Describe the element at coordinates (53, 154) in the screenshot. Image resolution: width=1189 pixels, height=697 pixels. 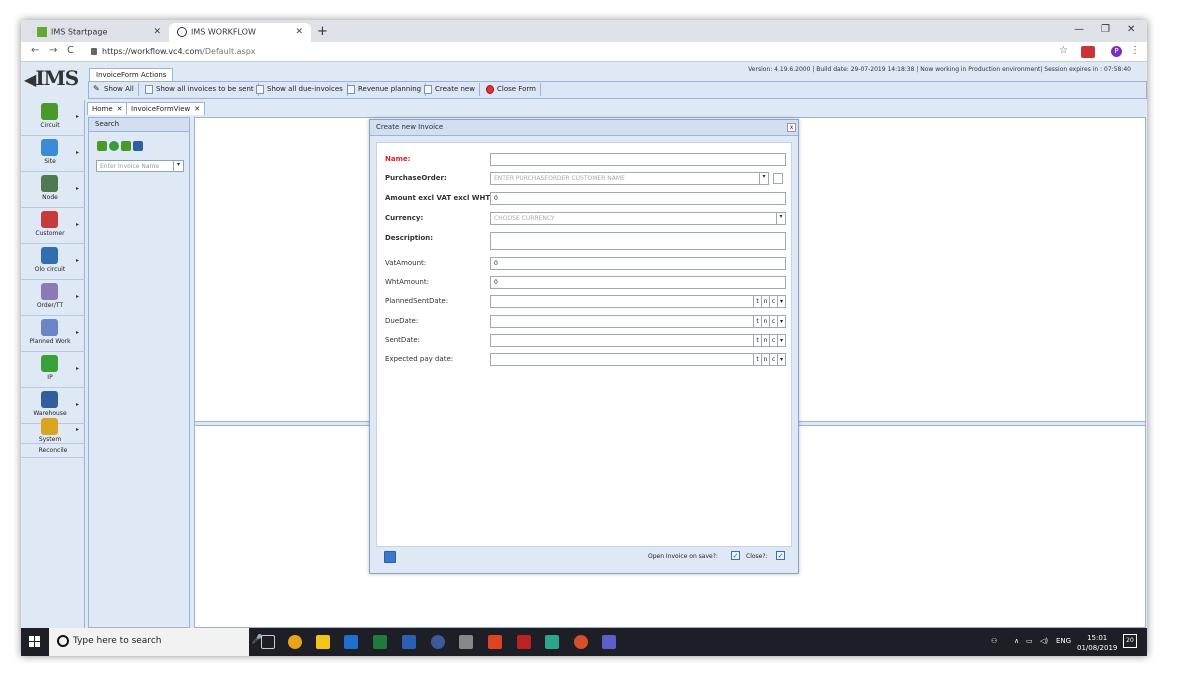
I see `nav-item-site: Site ▸` at that location.